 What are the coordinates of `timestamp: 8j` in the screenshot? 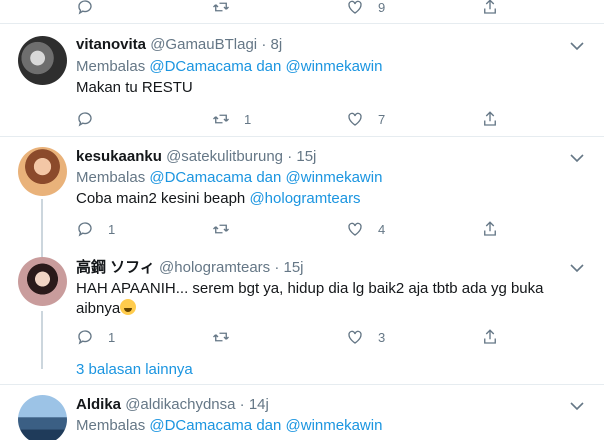 It's located at (276, 44).